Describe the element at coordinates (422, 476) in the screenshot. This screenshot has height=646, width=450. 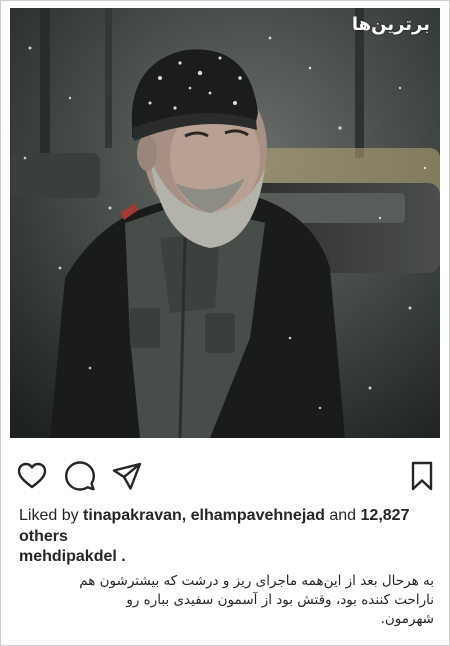
I see `bookmark-icon` at that location.